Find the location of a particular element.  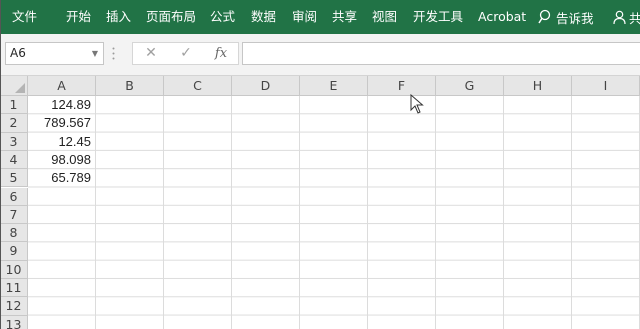

tab-insert: 插入 is located at coordinates (118, 17).